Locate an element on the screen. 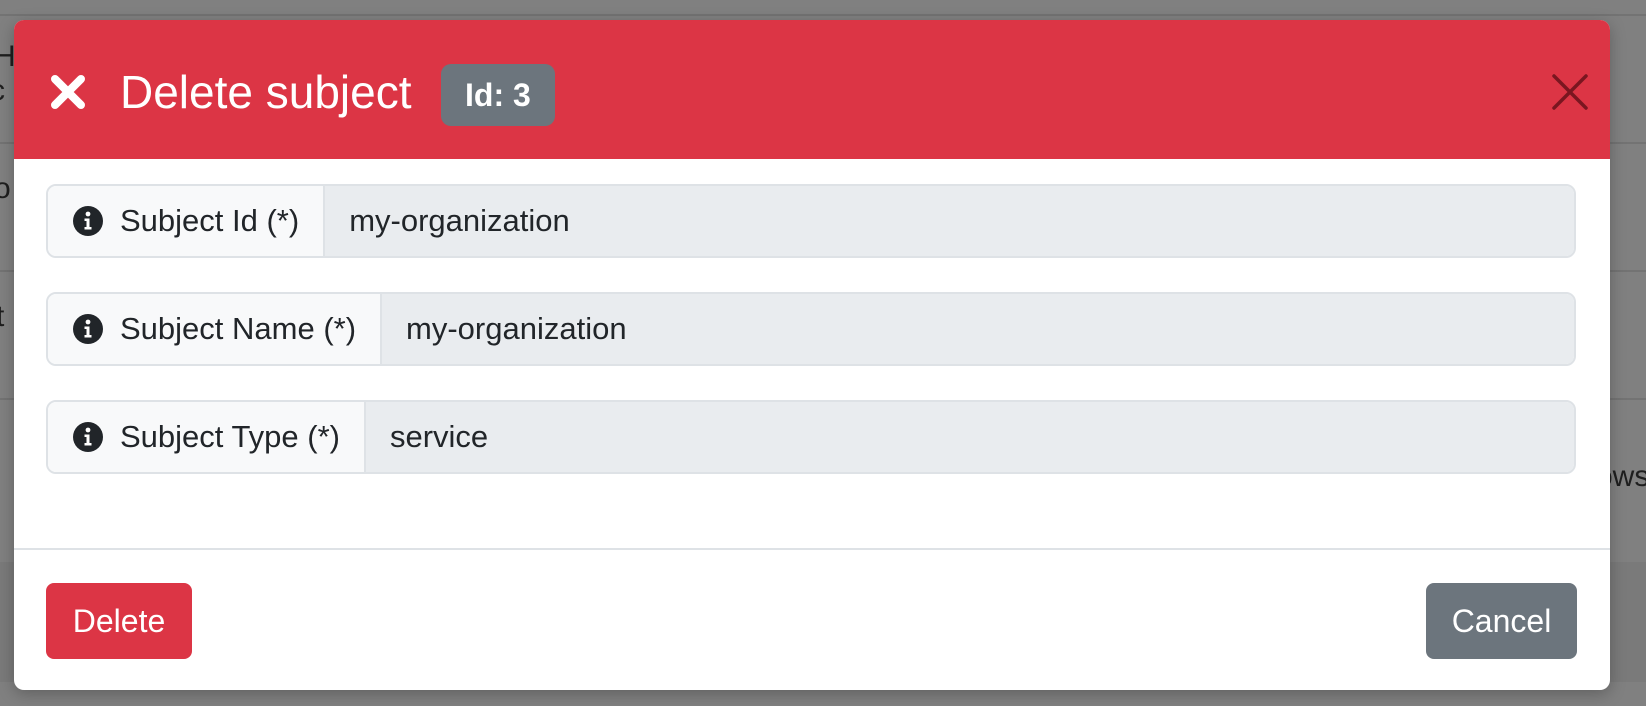 The width and height of the screenshot is (1646, 706). subject-id-field: Subject Id (*) my-organization is located at coordinates (811, 221).